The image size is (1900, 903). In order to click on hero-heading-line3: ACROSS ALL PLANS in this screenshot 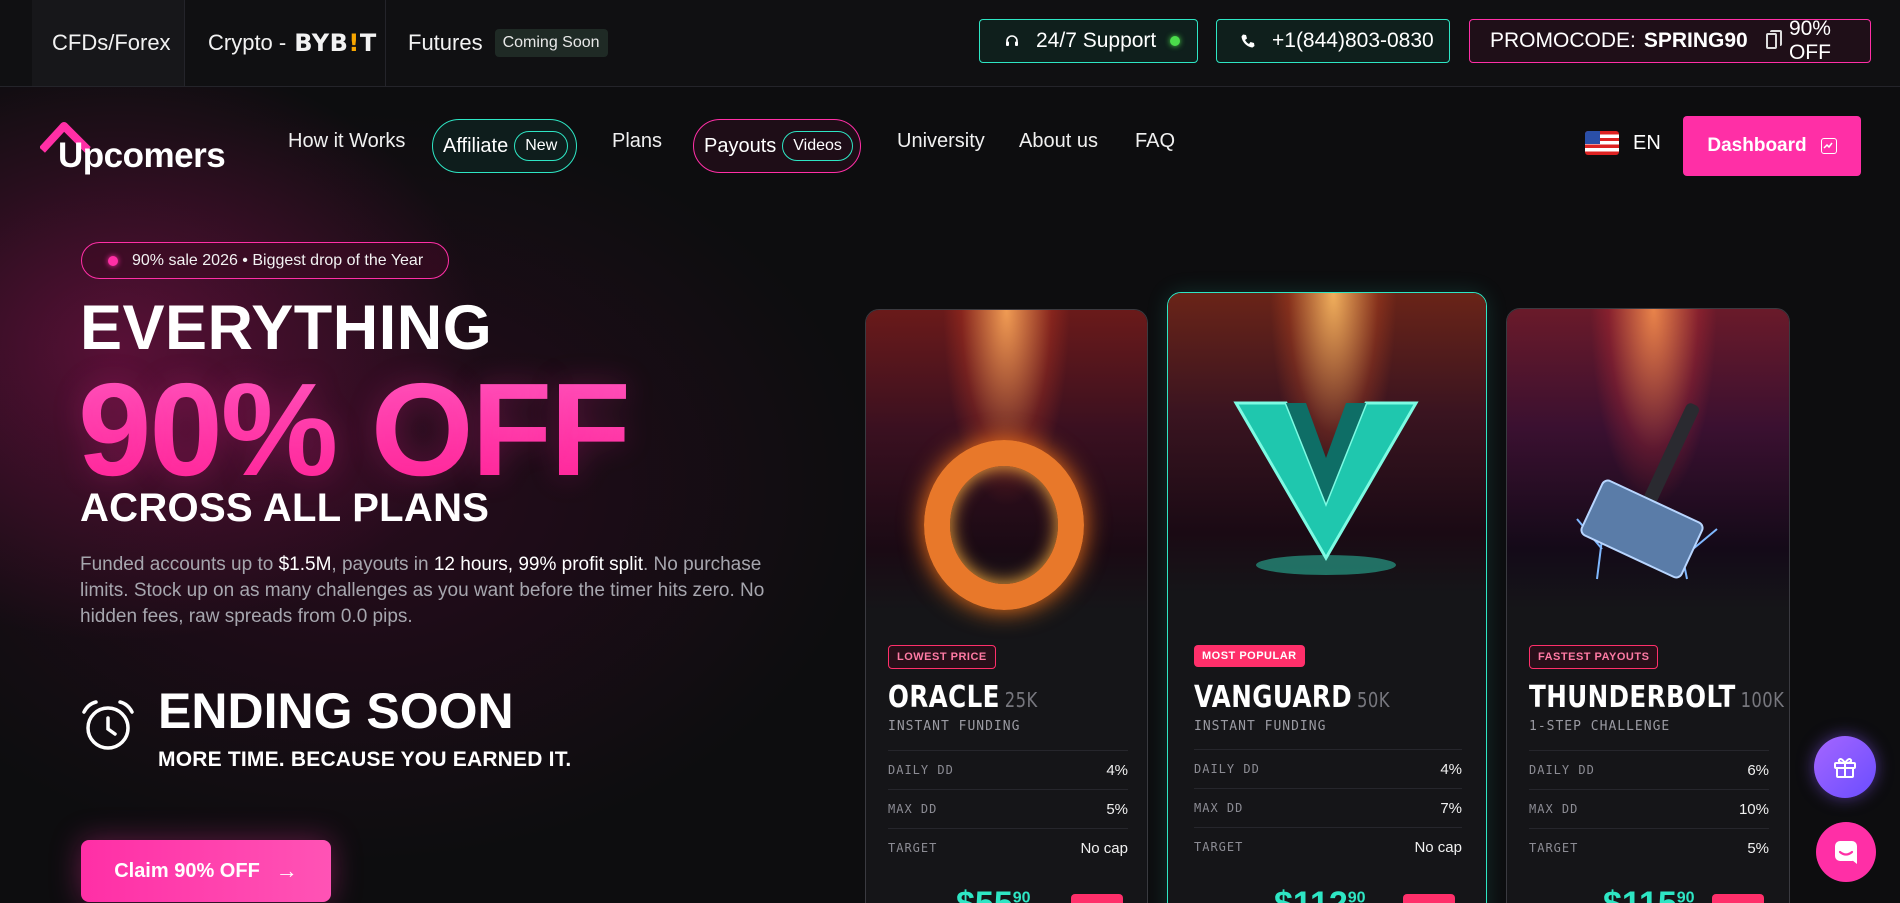, I will do `click(285, 508)`.